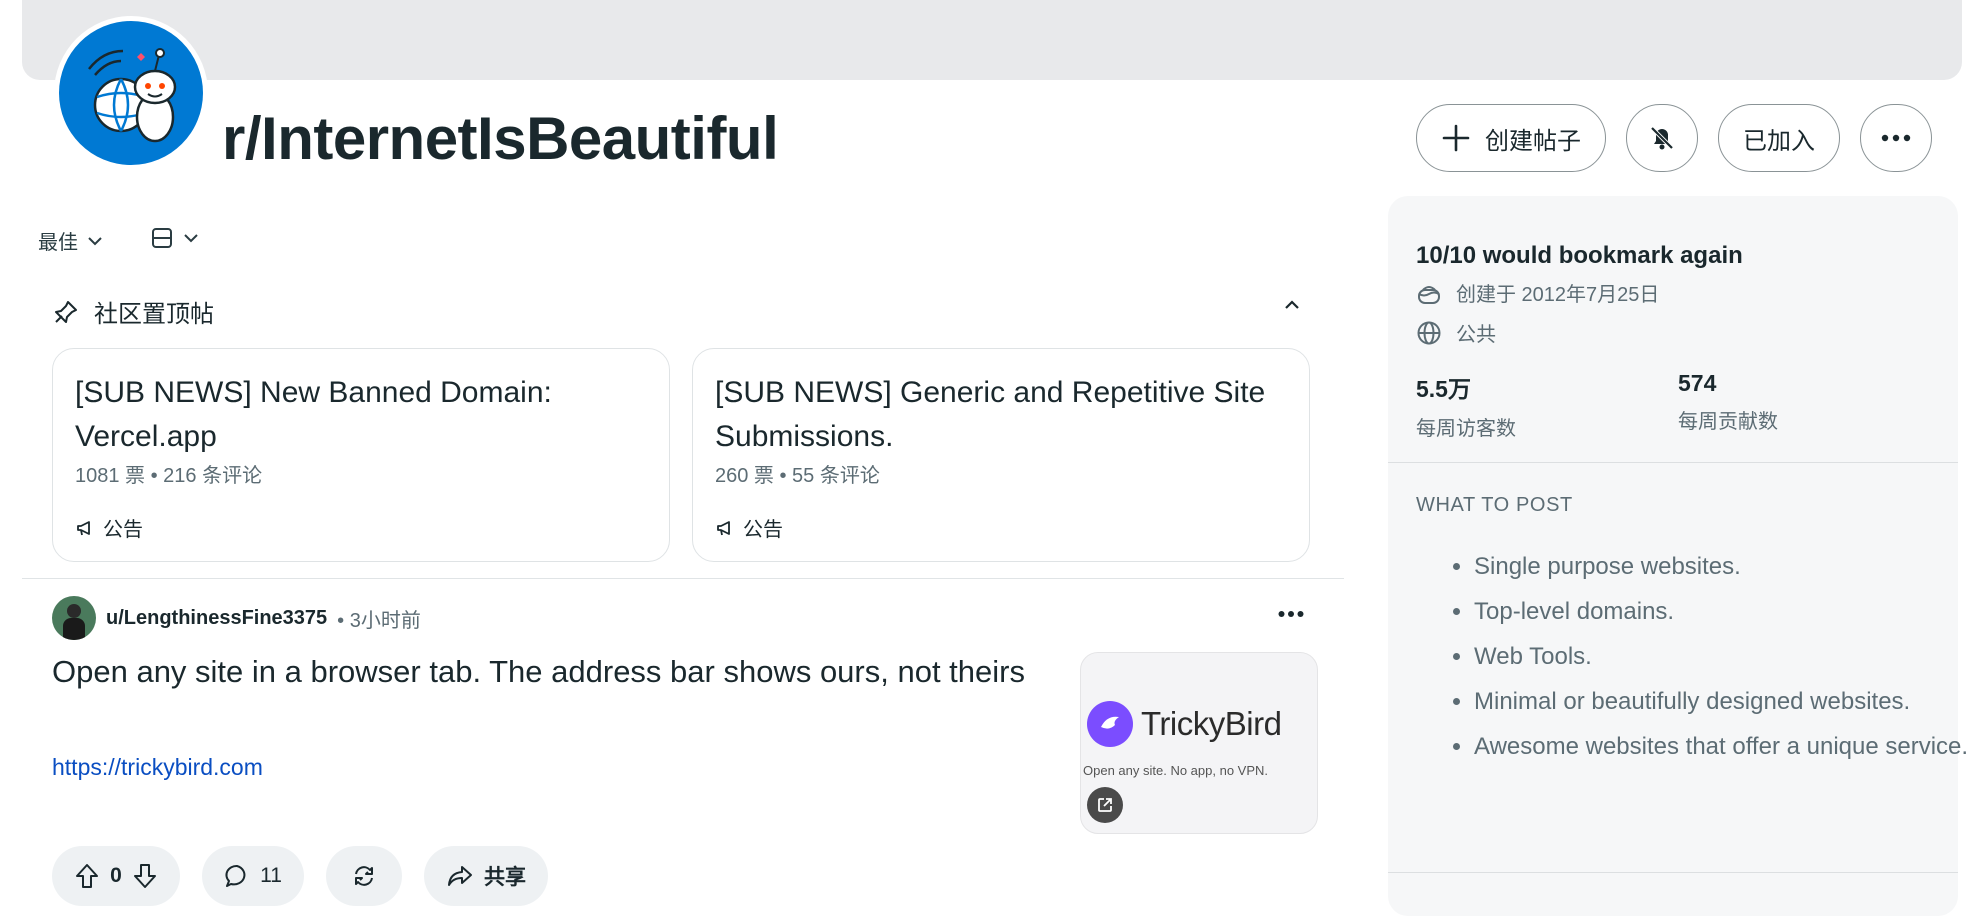 The image size is (1986, 916). I want to click on pinned-posts-header: 社区置顶帖, so click(133, 311).